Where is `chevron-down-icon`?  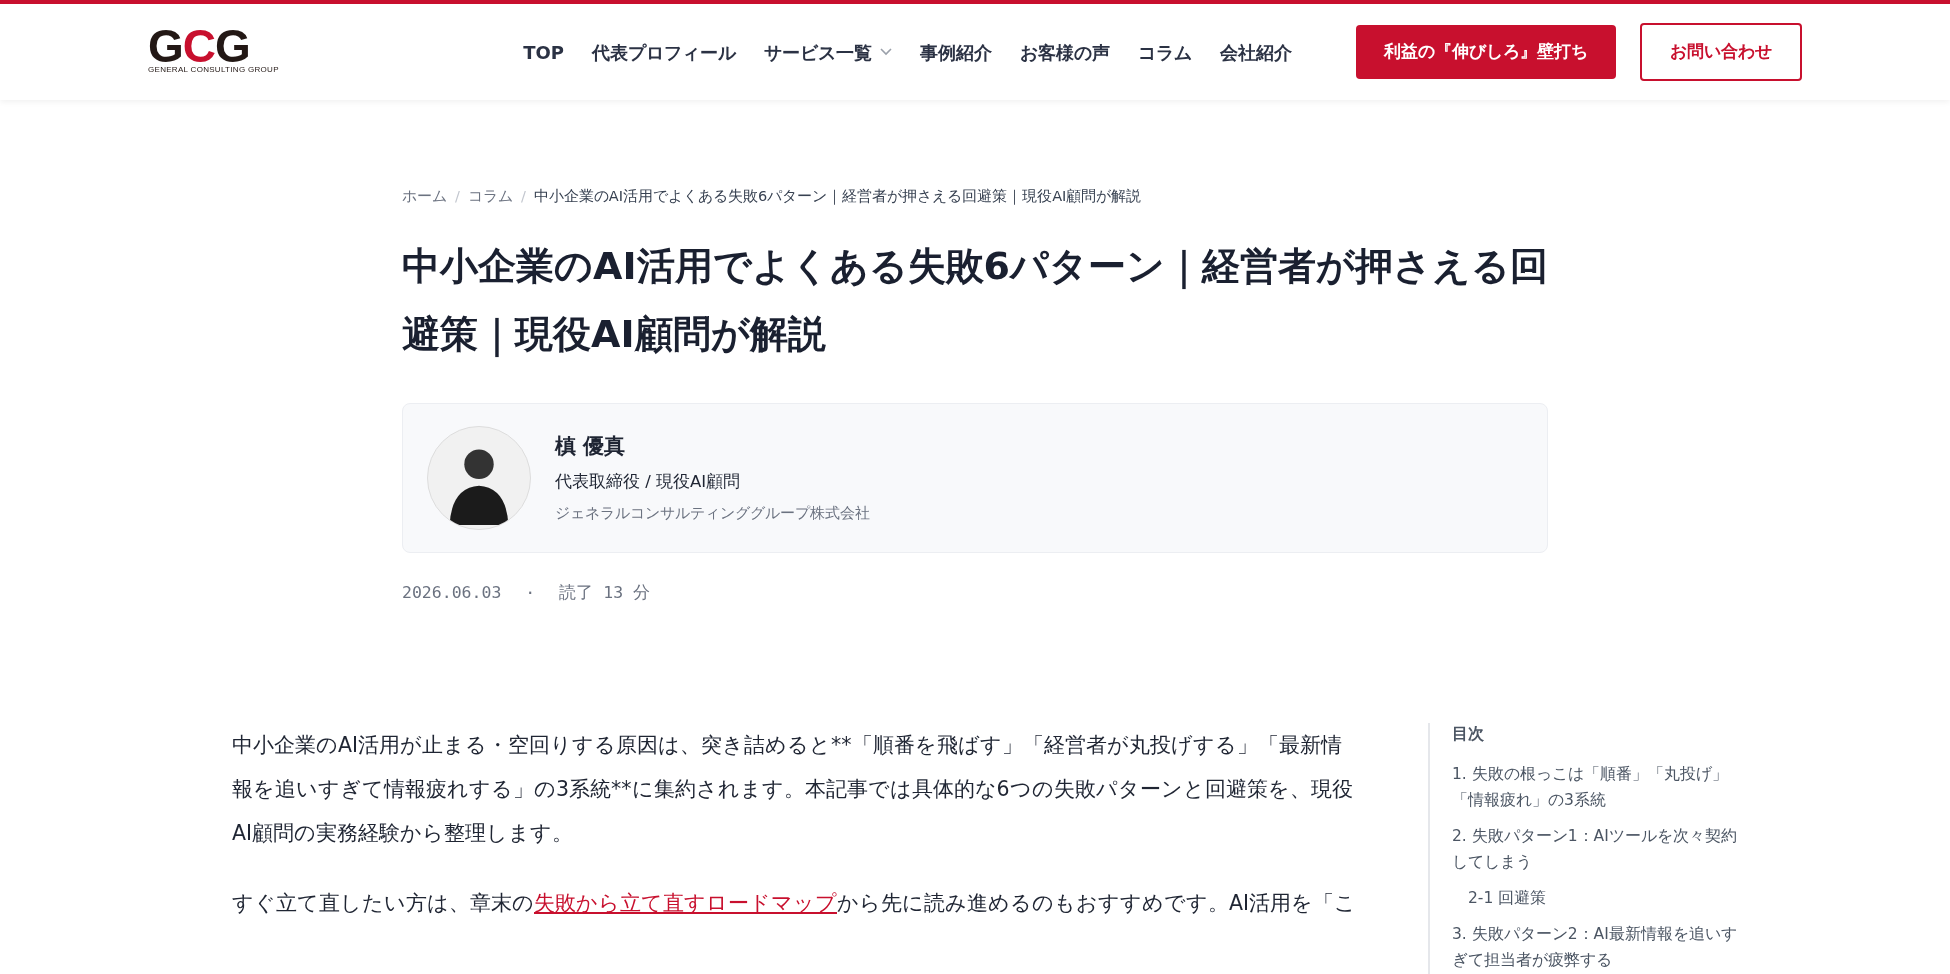 chevron-down-icon is located at coordinates (886, 52).